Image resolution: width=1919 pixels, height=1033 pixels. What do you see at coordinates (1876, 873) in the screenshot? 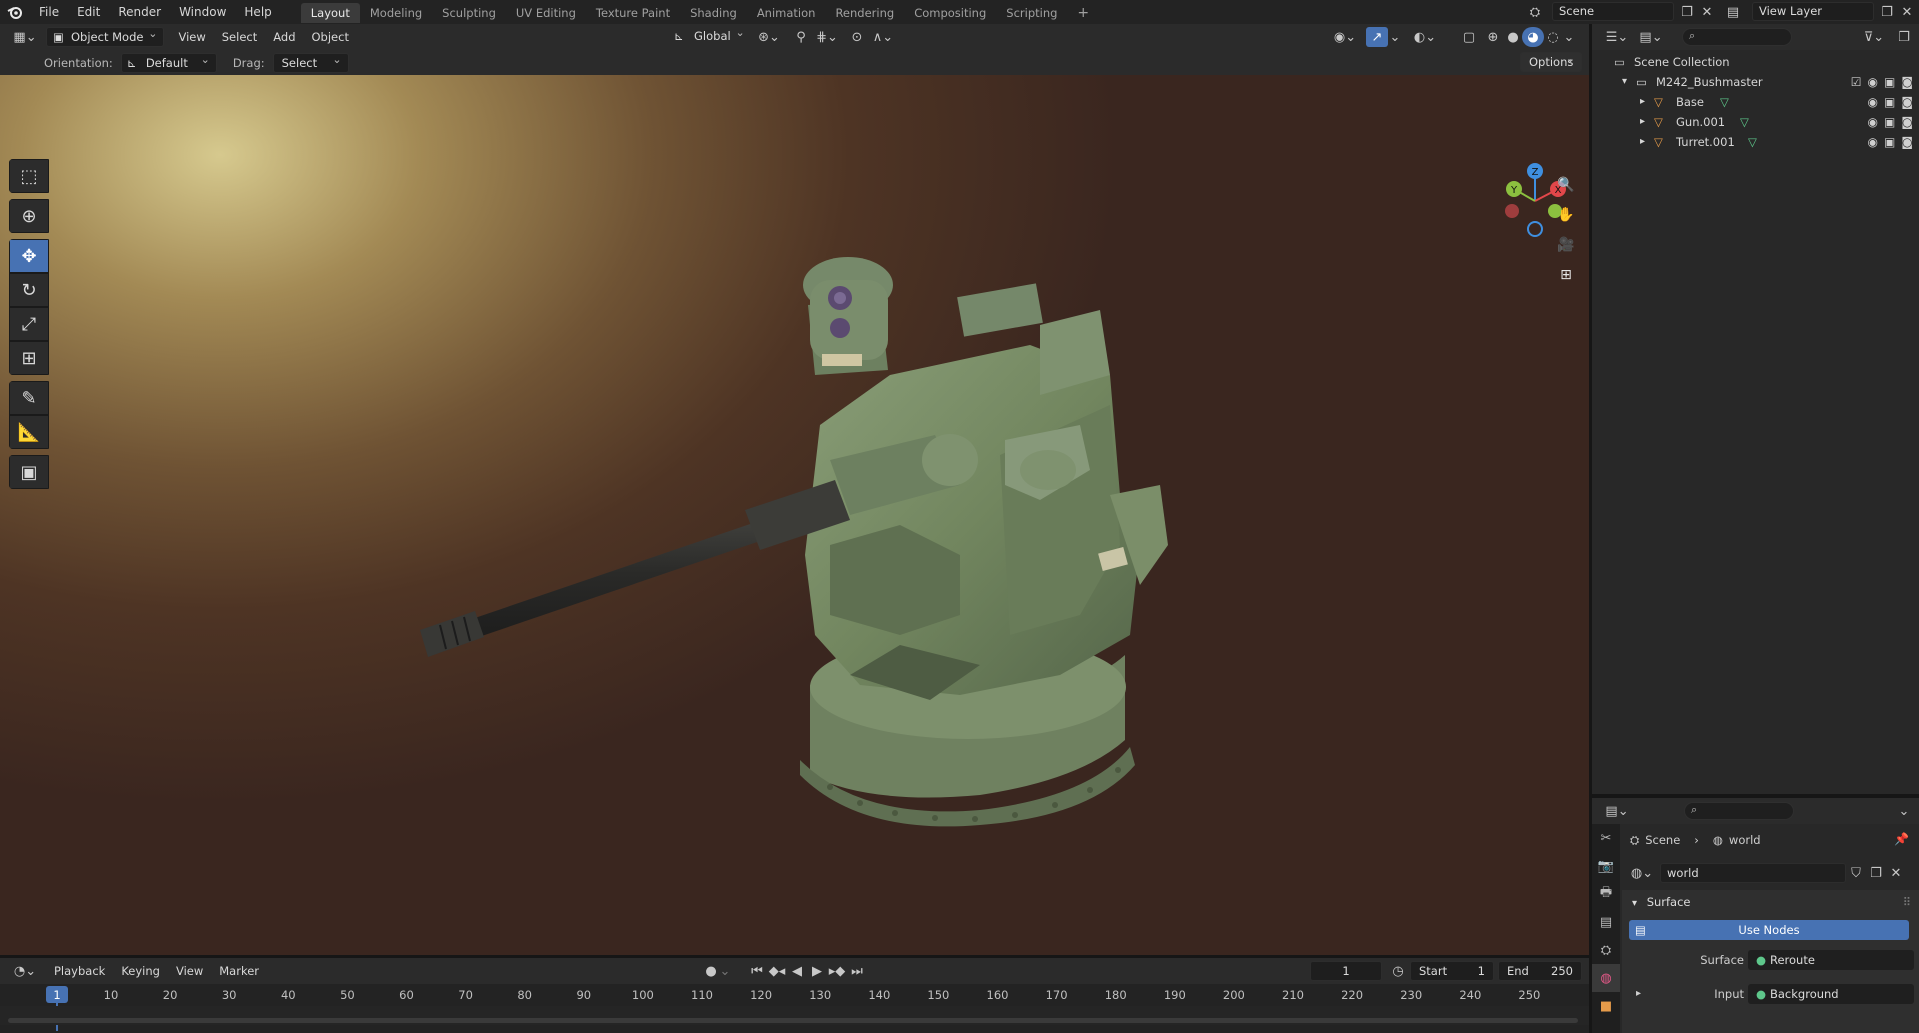
I see `duplicate-icon: ❐` at bounding box center [1876, 873].